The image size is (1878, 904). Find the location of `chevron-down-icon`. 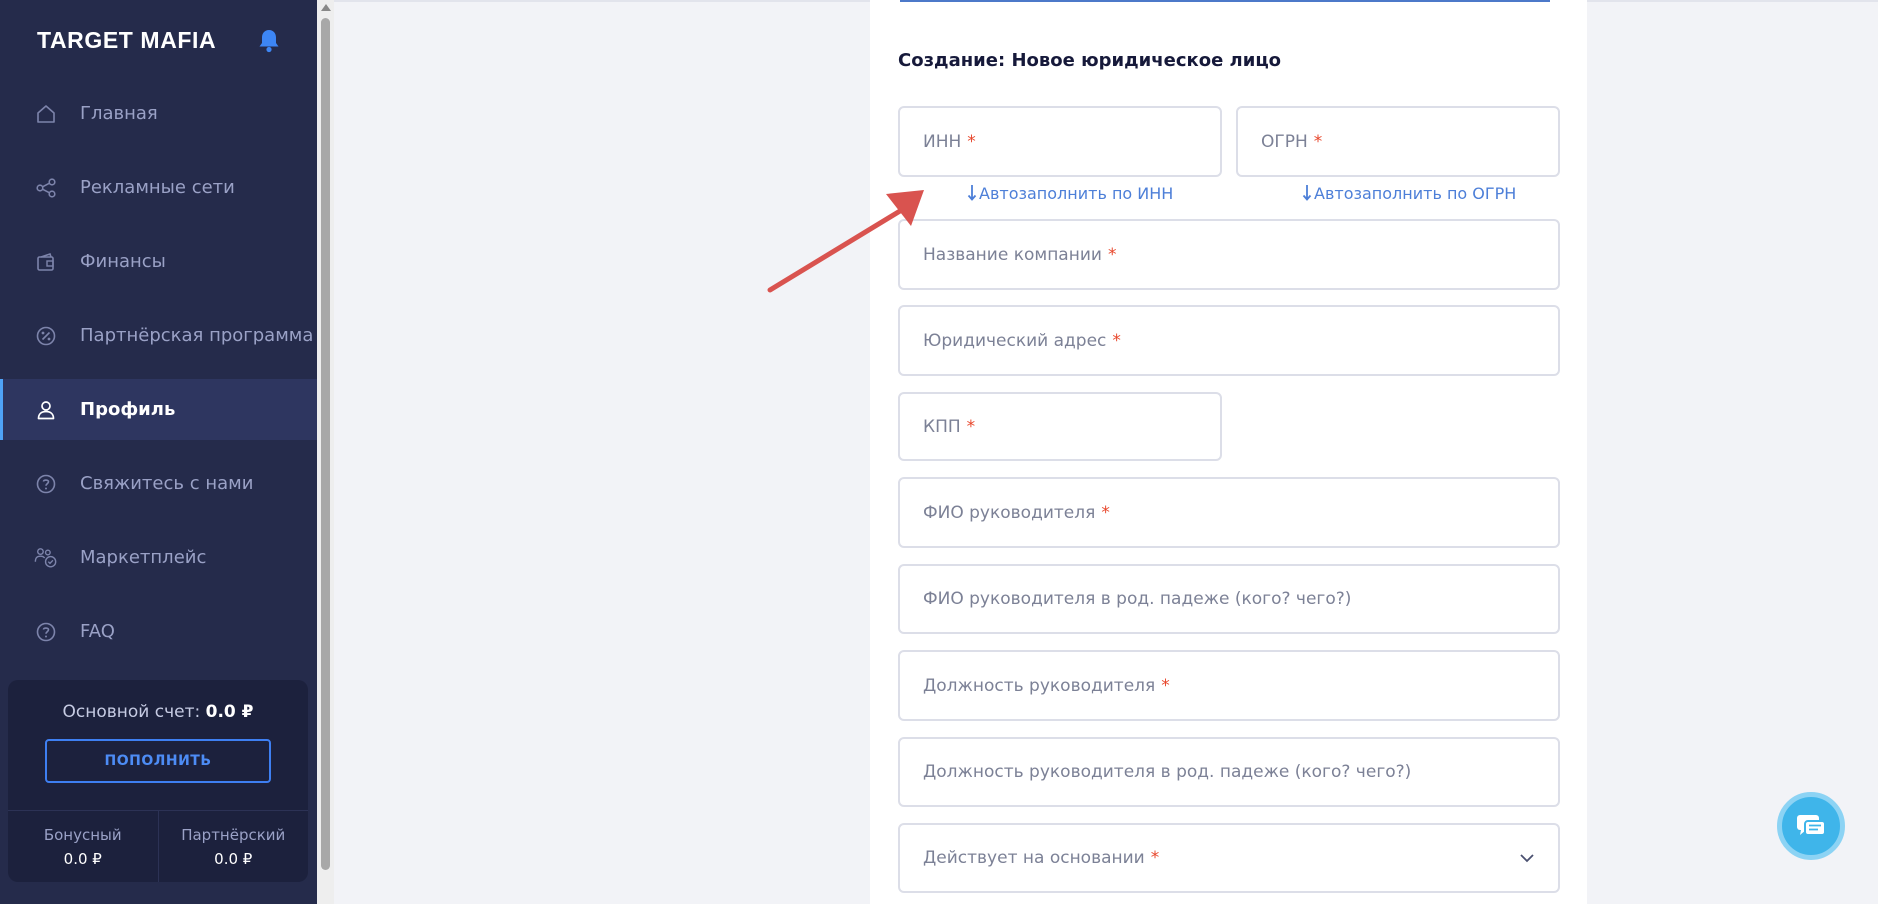

chevron-down-icon is located at coordinates (1527, 858).